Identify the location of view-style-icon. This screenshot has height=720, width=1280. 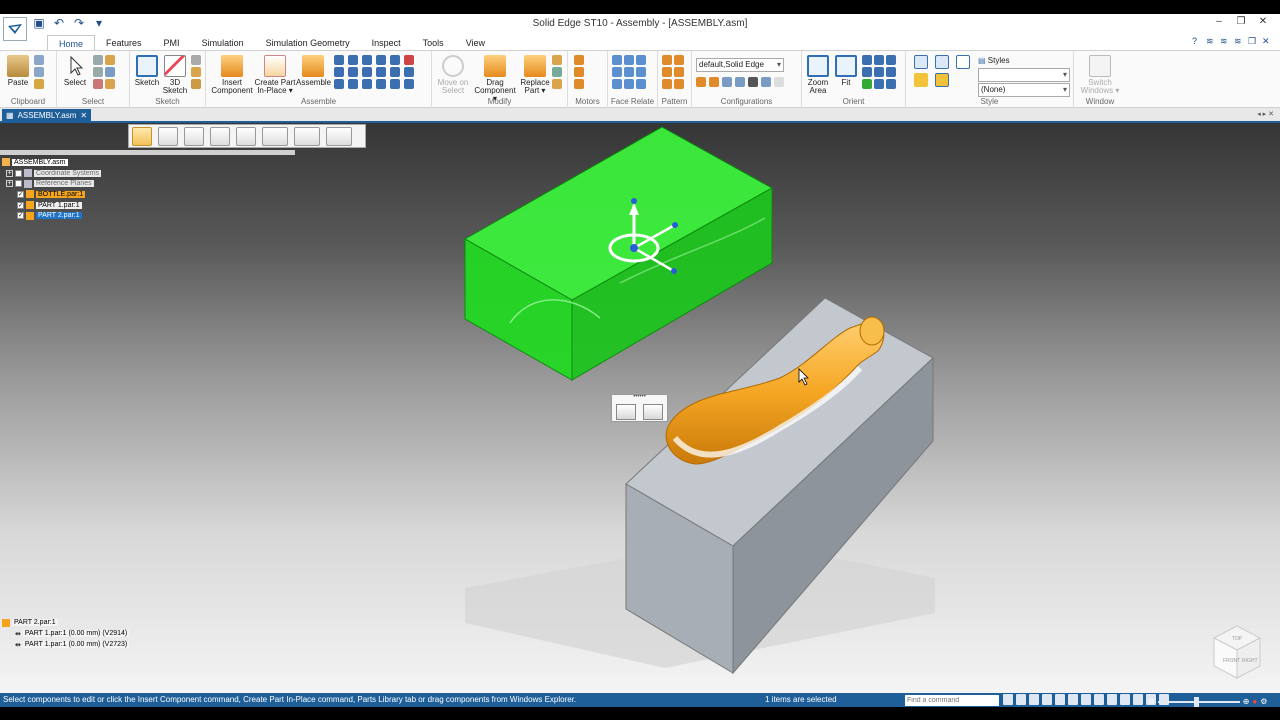
(1099, 699).